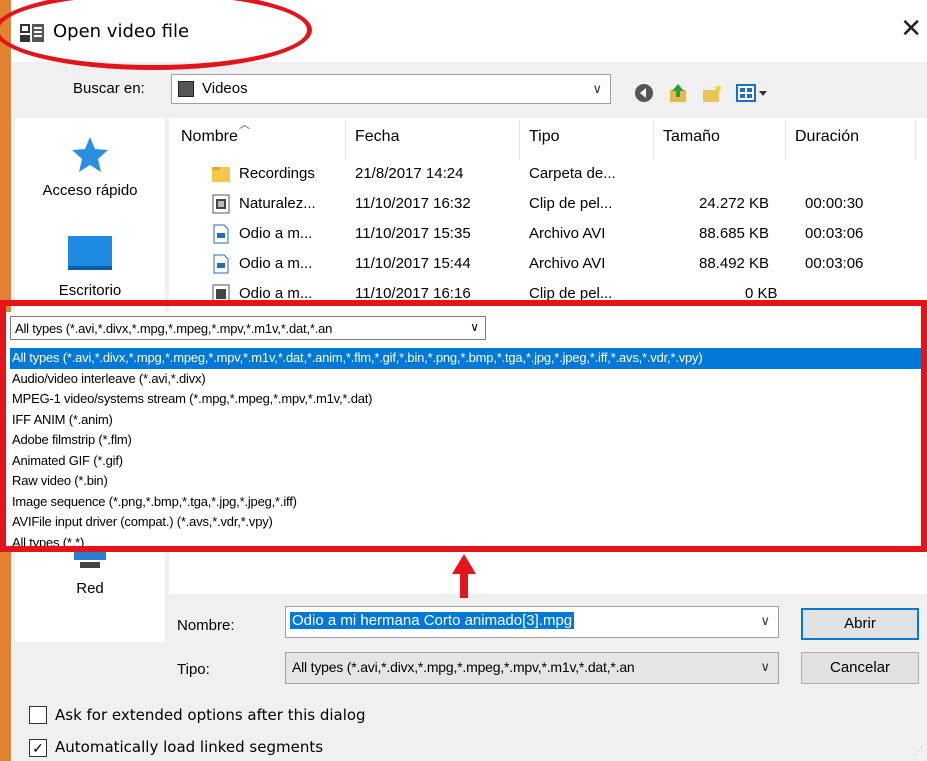 The image size is (927, 761). What do you see at coordinates (834, 203) in the screenshot?
I see `file-duration: 00:00:30` at bounding box center [834, 203].